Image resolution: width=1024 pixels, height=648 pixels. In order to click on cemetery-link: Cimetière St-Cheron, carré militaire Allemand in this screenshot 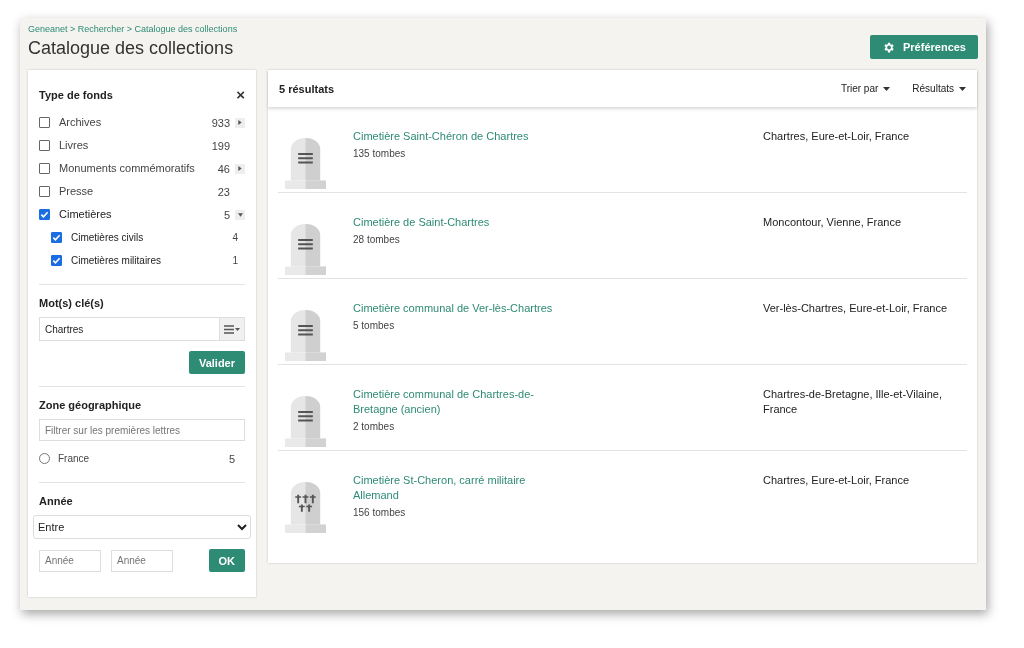, I will do `click(453, 488)`.